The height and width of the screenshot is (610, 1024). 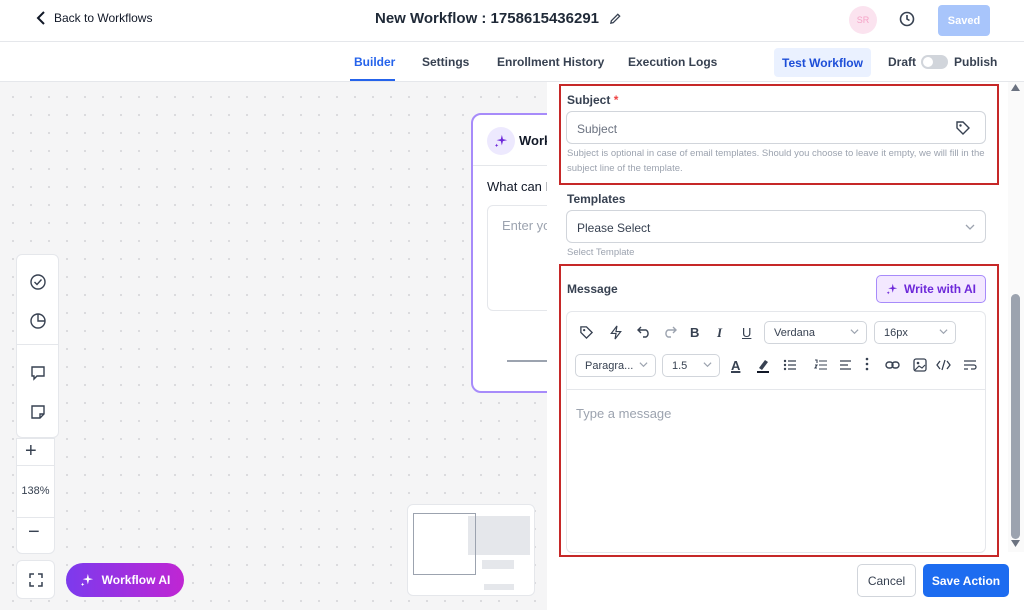 I want to click on chevron-left-icon, so click(x=40, y=18).